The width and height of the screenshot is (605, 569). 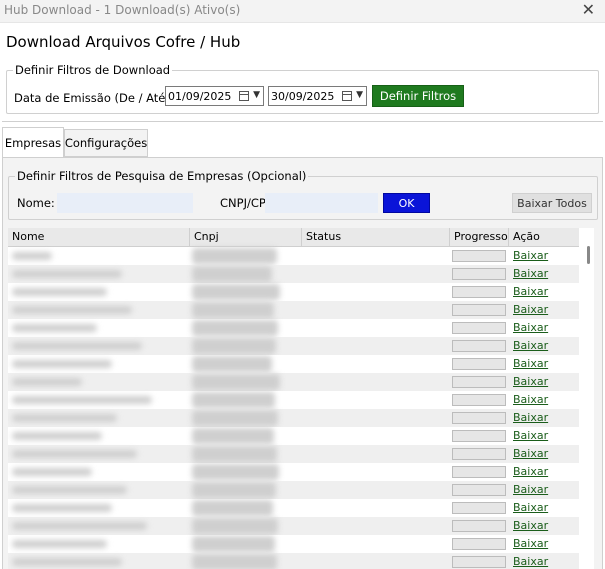 I want to click on tab-configuracoes: Configurações, so click(x=106, y=143).